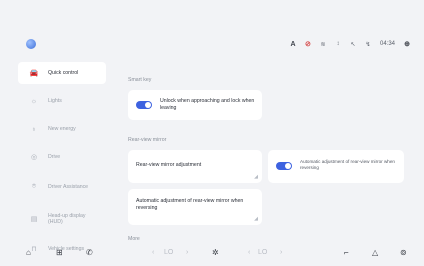  What do you see at coordinates (263, 252) in the screenshot?
I see `temp-right-value: LO` at bounding box center [263, 252].